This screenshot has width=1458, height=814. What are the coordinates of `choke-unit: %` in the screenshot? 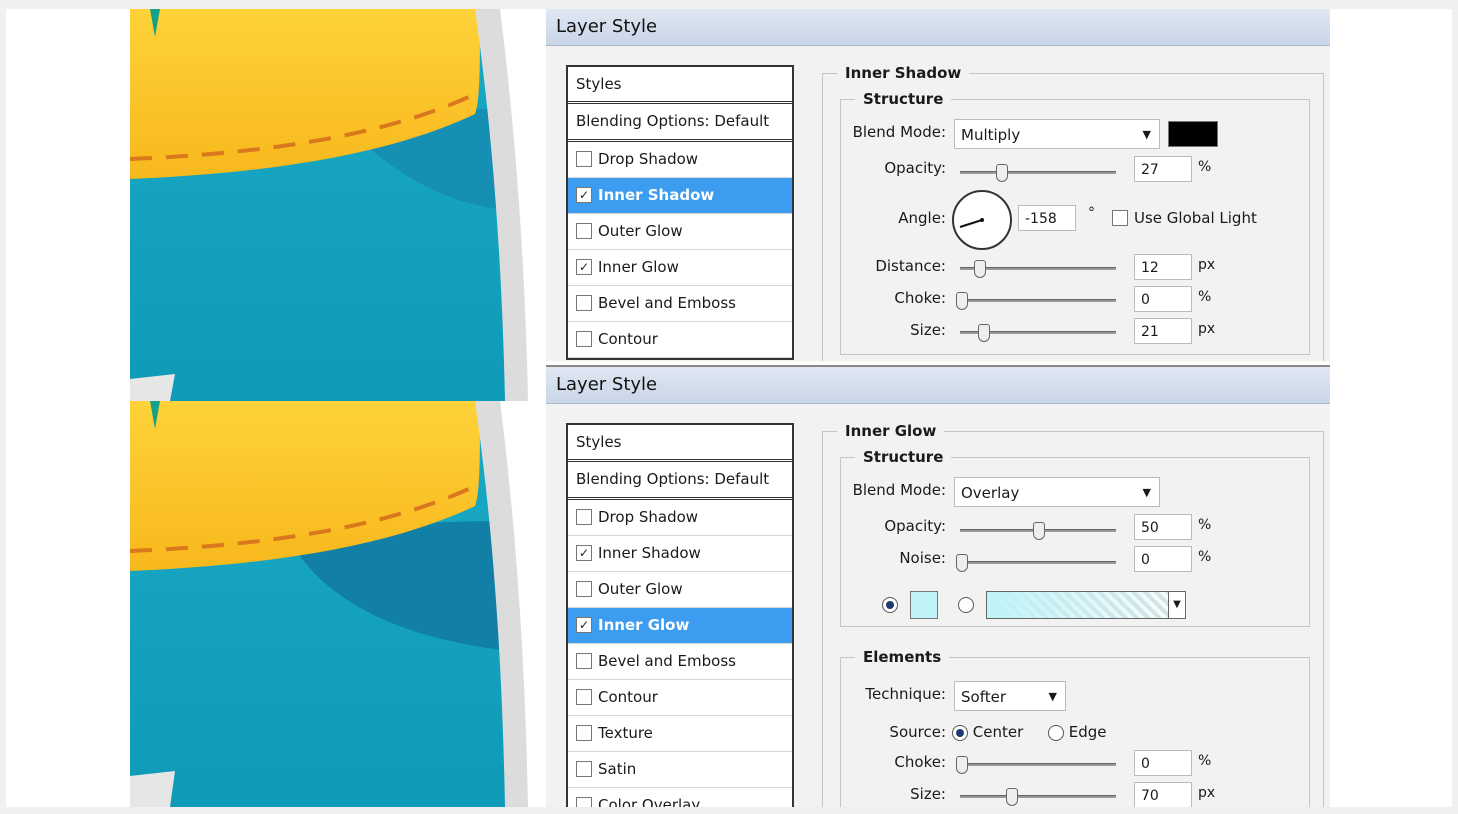 It's located at (1205, 761).